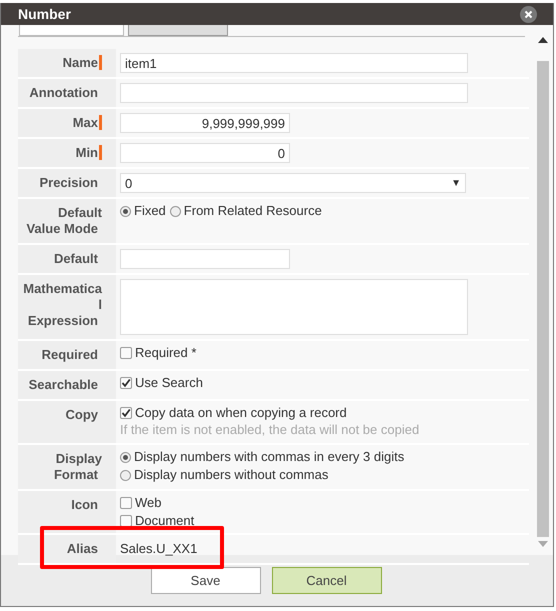 Image resolution: width=556 pixels, height=611 pixels. I want to click on scrollbar-thumb, so click(543, 299).